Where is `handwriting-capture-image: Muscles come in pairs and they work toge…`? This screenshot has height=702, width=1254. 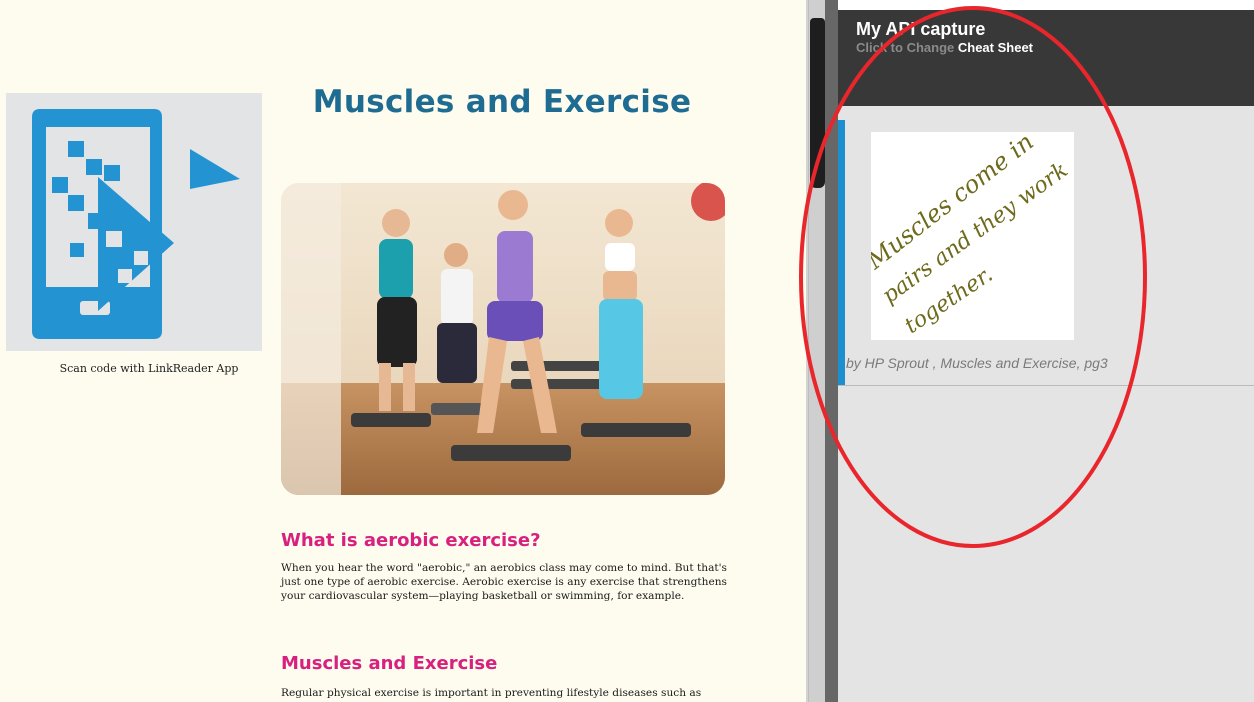
handwriting-capture-image: Muscles come in pairs and they work toge… is located at coordinates (972, 236).